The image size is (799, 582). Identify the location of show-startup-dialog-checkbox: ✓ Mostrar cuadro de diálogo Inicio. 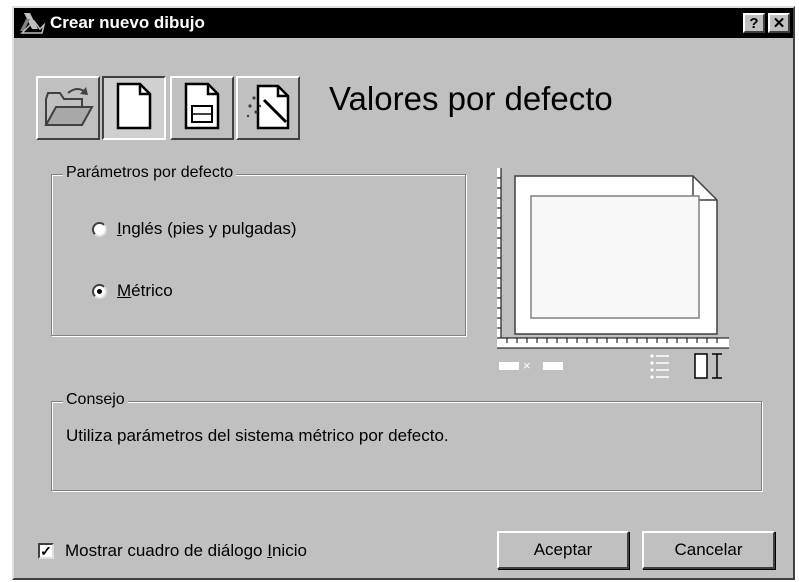
(172, 551).